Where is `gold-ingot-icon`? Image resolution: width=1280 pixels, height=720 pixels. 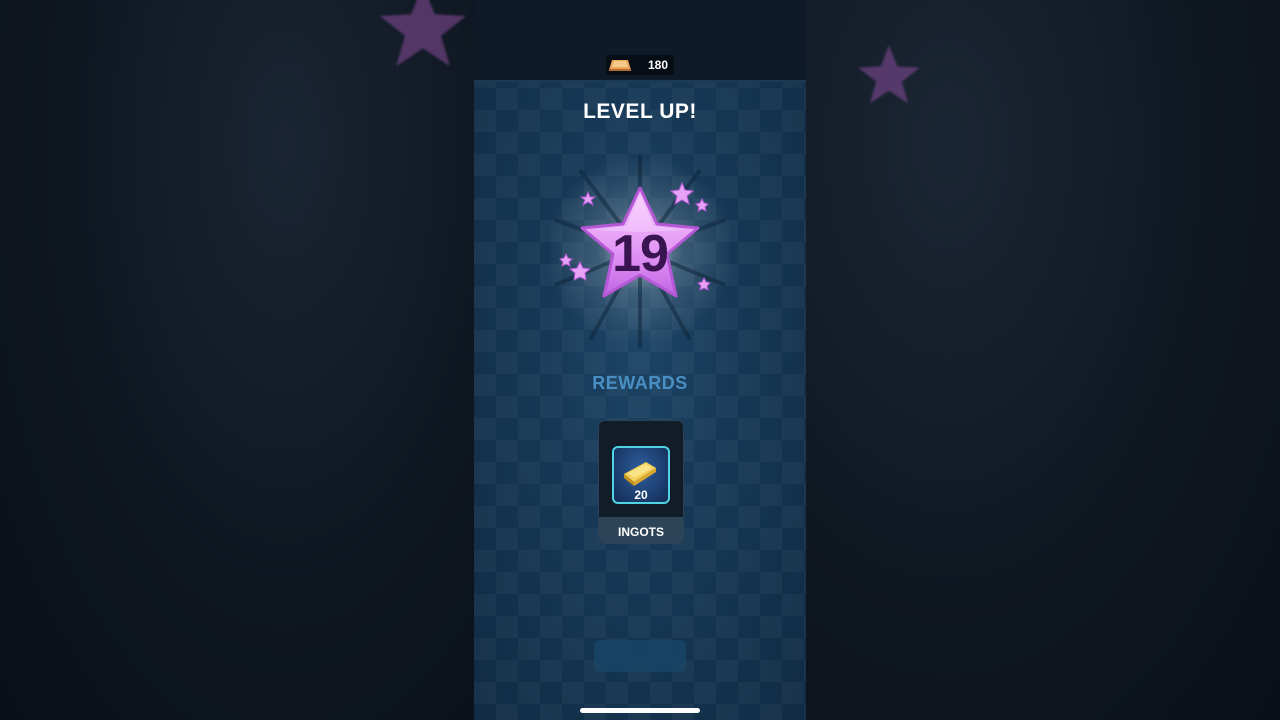 gold-ingot-icon is located at coordinates (640, 474).